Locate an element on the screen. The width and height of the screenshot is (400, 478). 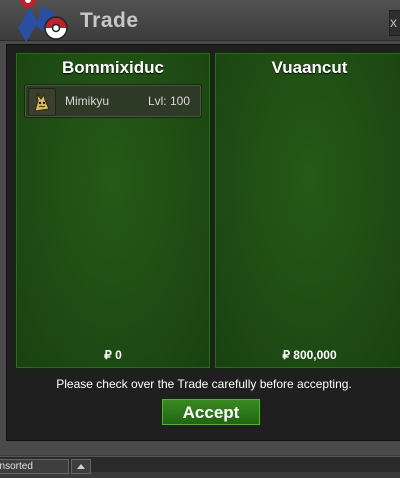
money-offer-own: ₽ 0 is located at coordinates (113, 355).